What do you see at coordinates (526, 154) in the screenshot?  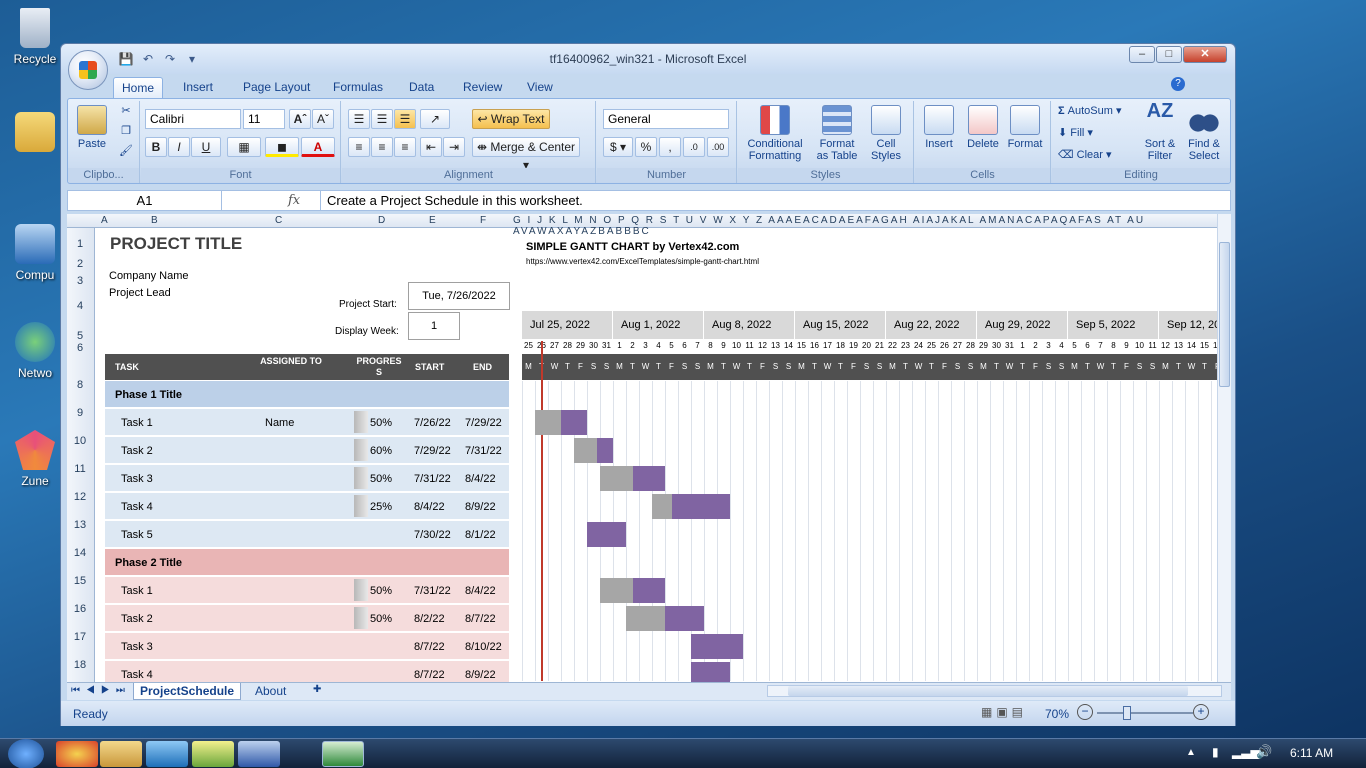 I see `merge-center-button: ⇼ Merge & Center ▾` at bounding box center [526, 154].